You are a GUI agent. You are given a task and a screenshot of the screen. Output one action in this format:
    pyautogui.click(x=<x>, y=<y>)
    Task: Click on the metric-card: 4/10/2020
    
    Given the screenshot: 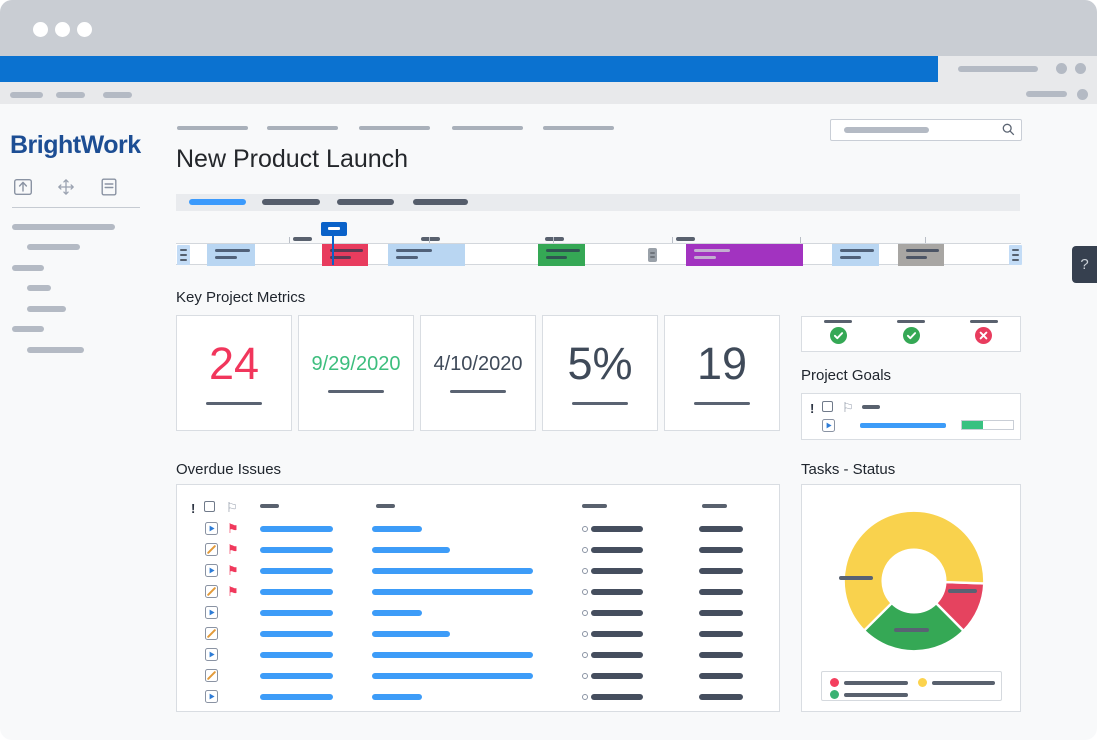 What is the action you would take?
    pyautogui.click(x=478, y=373)
    